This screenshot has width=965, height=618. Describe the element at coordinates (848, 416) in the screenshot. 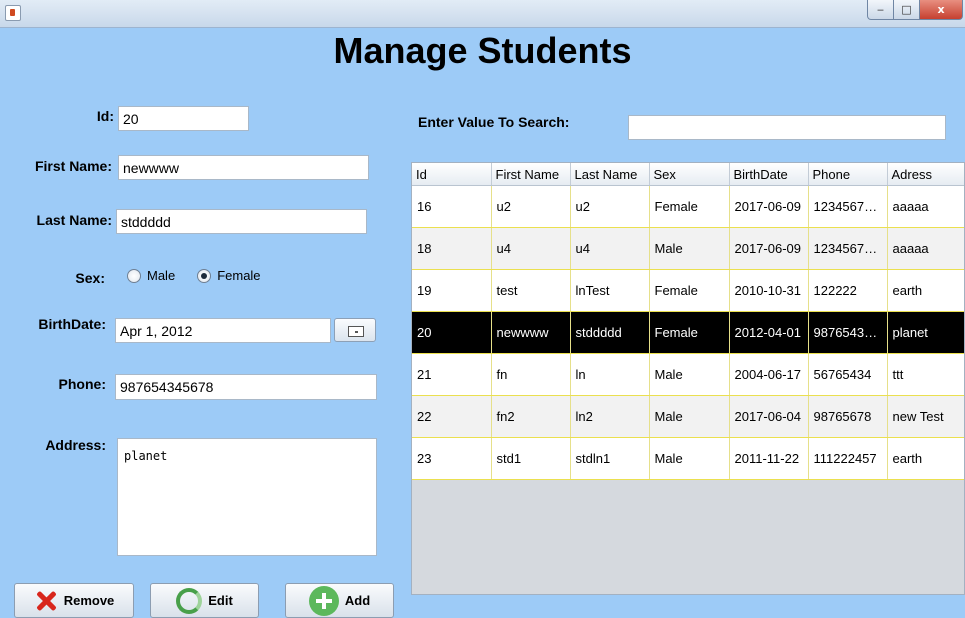

I see `table-cell: 98765678` at that location.